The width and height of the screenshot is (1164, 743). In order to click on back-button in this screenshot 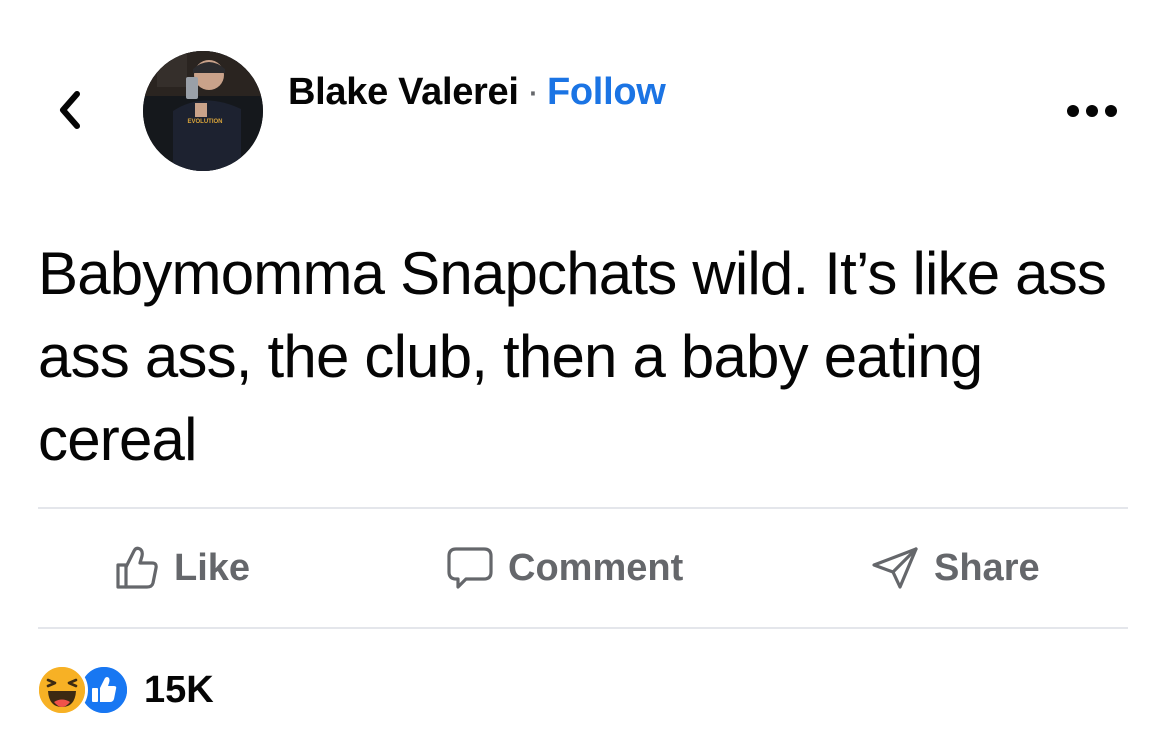, I will do `click(70, 110)`.